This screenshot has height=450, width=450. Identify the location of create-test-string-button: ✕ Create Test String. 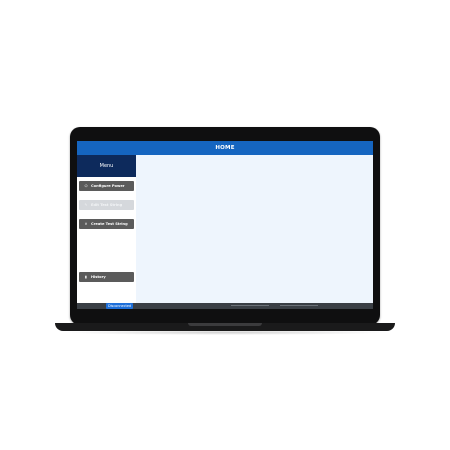
(106, 224).